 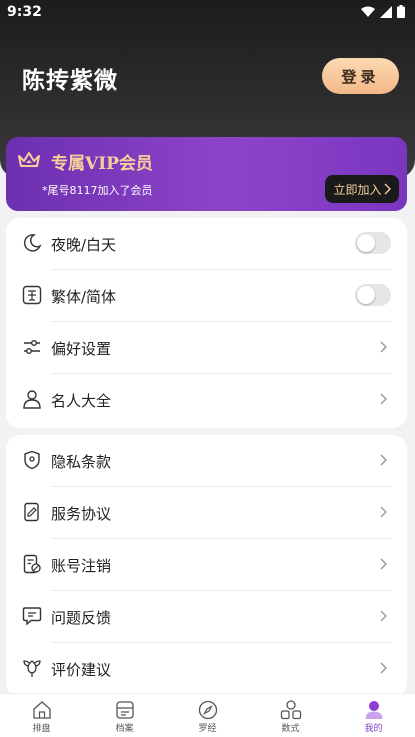 I want to click on shield-icon, so click(x=32, y=460).